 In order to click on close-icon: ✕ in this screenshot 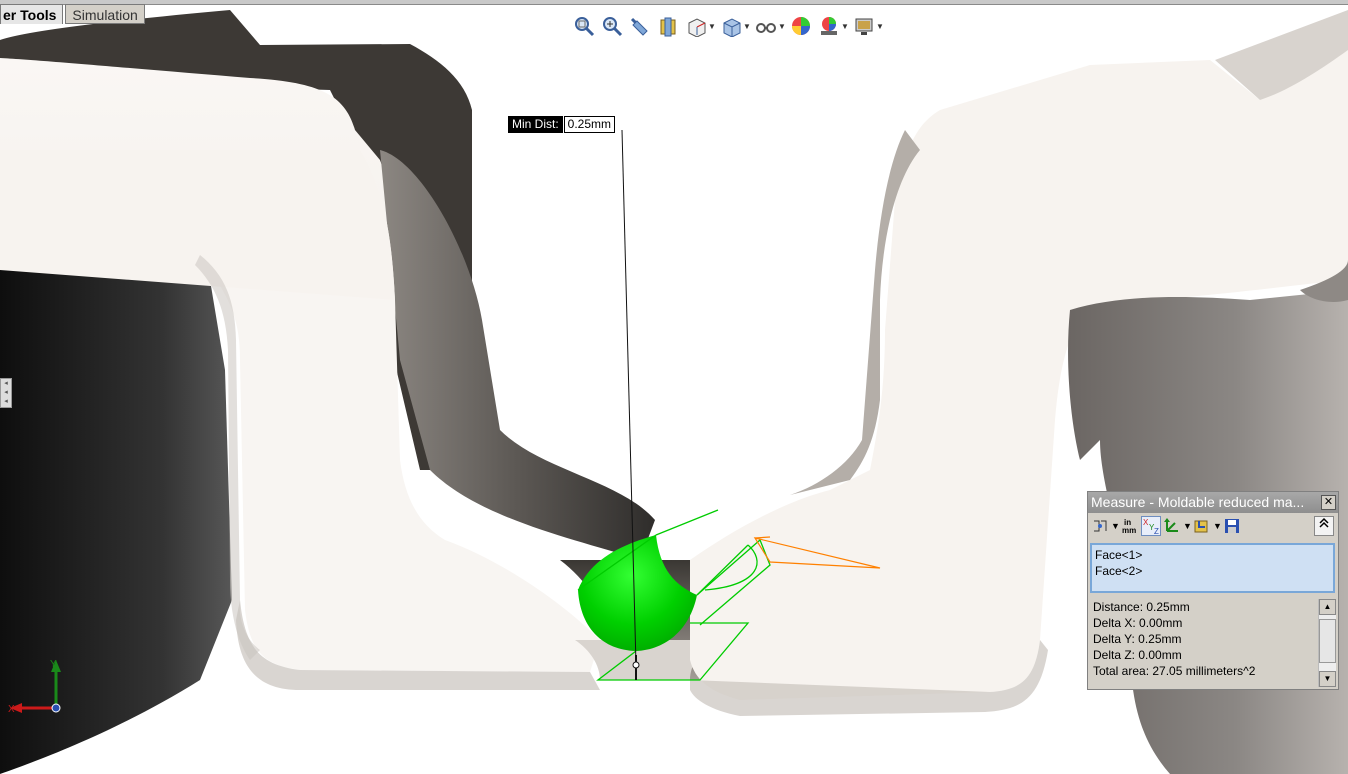, I will do `click(1328, 502)`.